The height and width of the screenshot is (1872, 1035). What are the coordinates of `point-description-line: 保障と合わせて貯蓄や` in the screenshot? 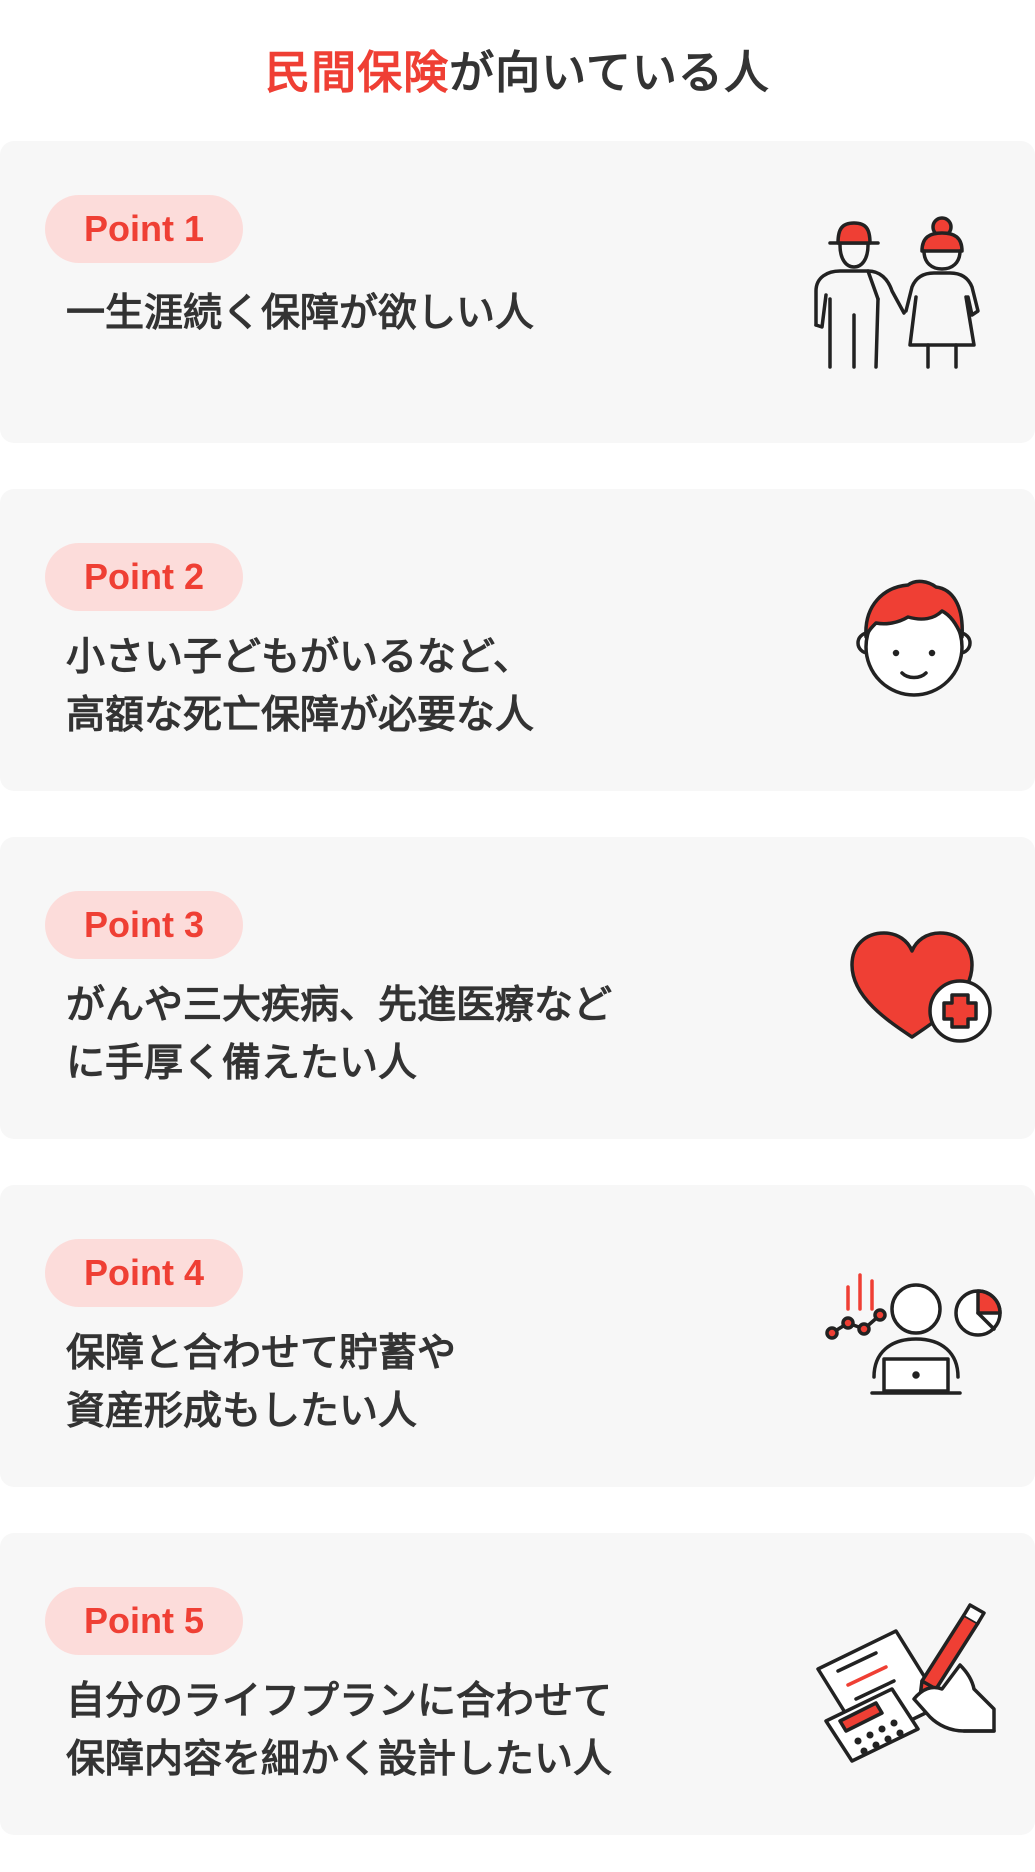 It's located at (261, 1353).